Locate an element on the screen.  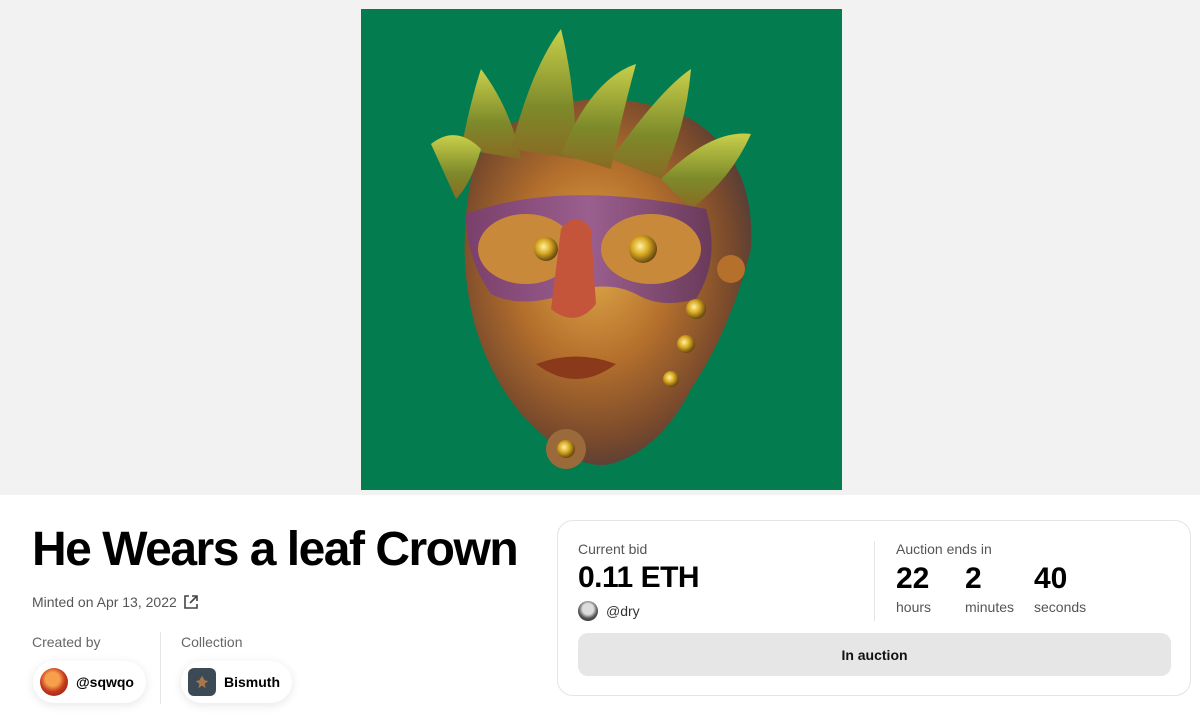
minted-date-text: Minted on Apr 13, 2022 is located at coordinates (104, 602).